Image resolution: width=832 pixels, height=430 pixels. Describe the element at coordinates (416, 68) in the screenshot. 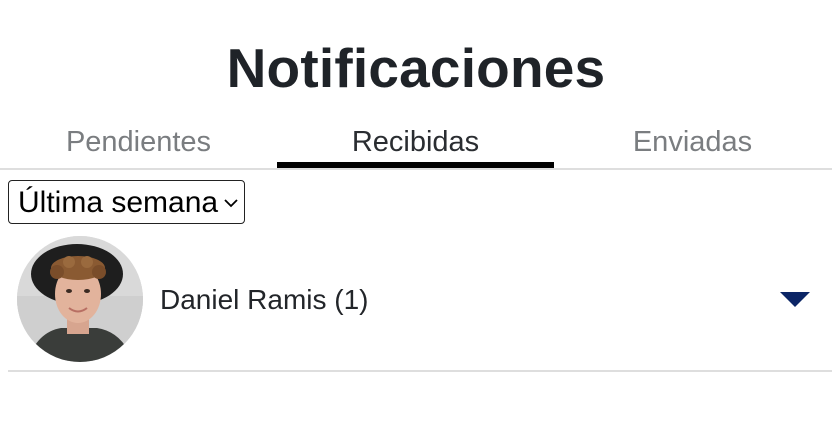

I see `page-title: Notificaciones` at that location.